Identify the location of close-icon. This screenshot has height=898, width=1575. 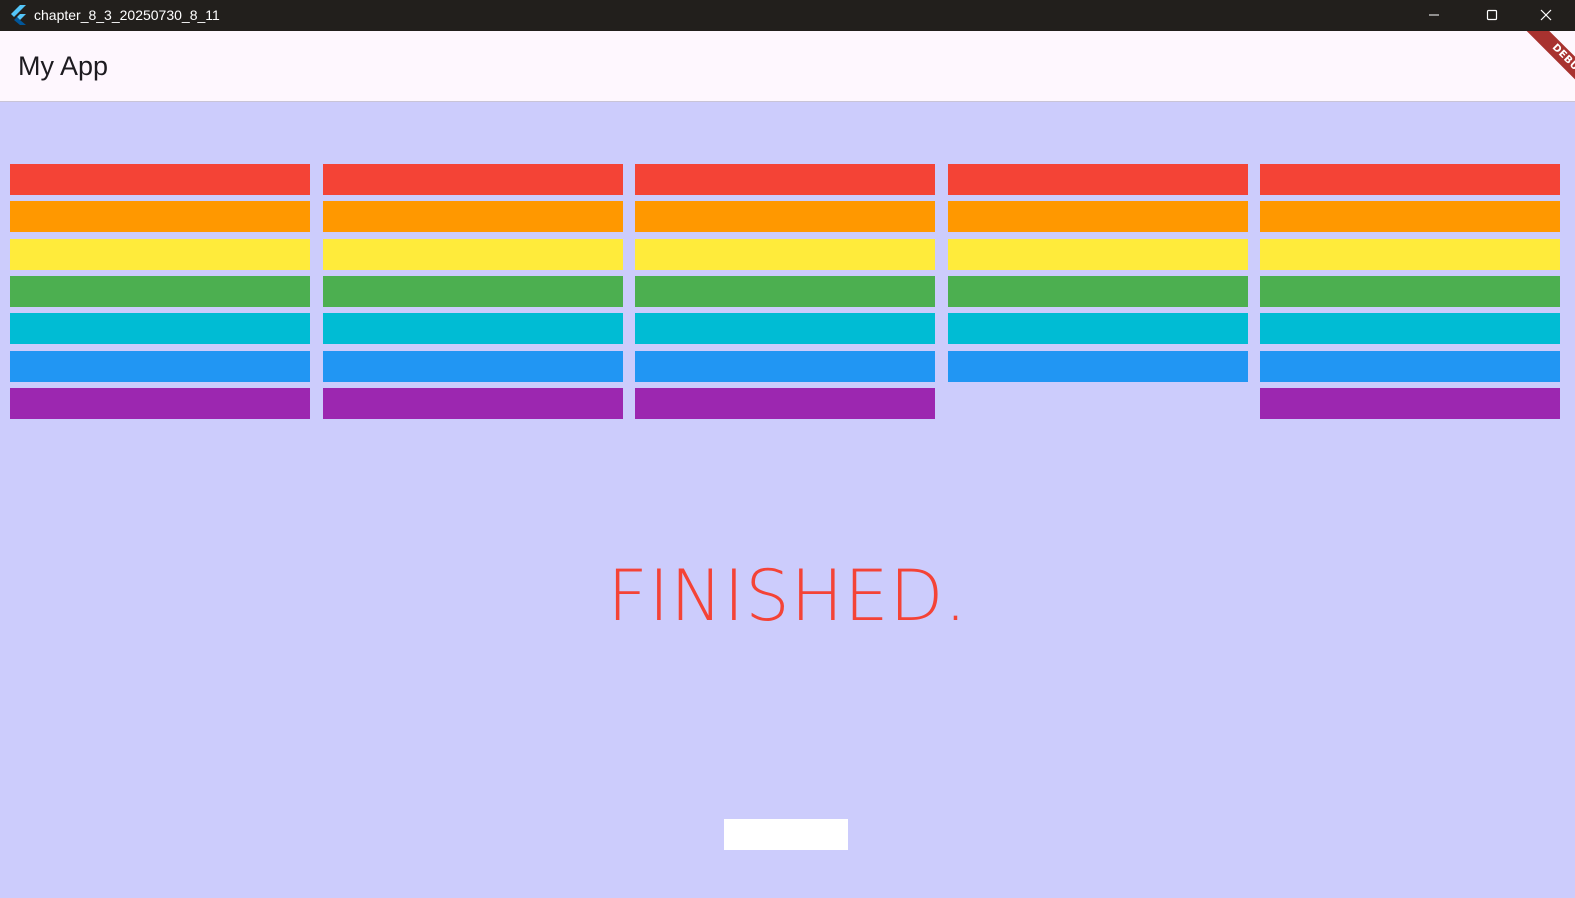
(1546, 15).